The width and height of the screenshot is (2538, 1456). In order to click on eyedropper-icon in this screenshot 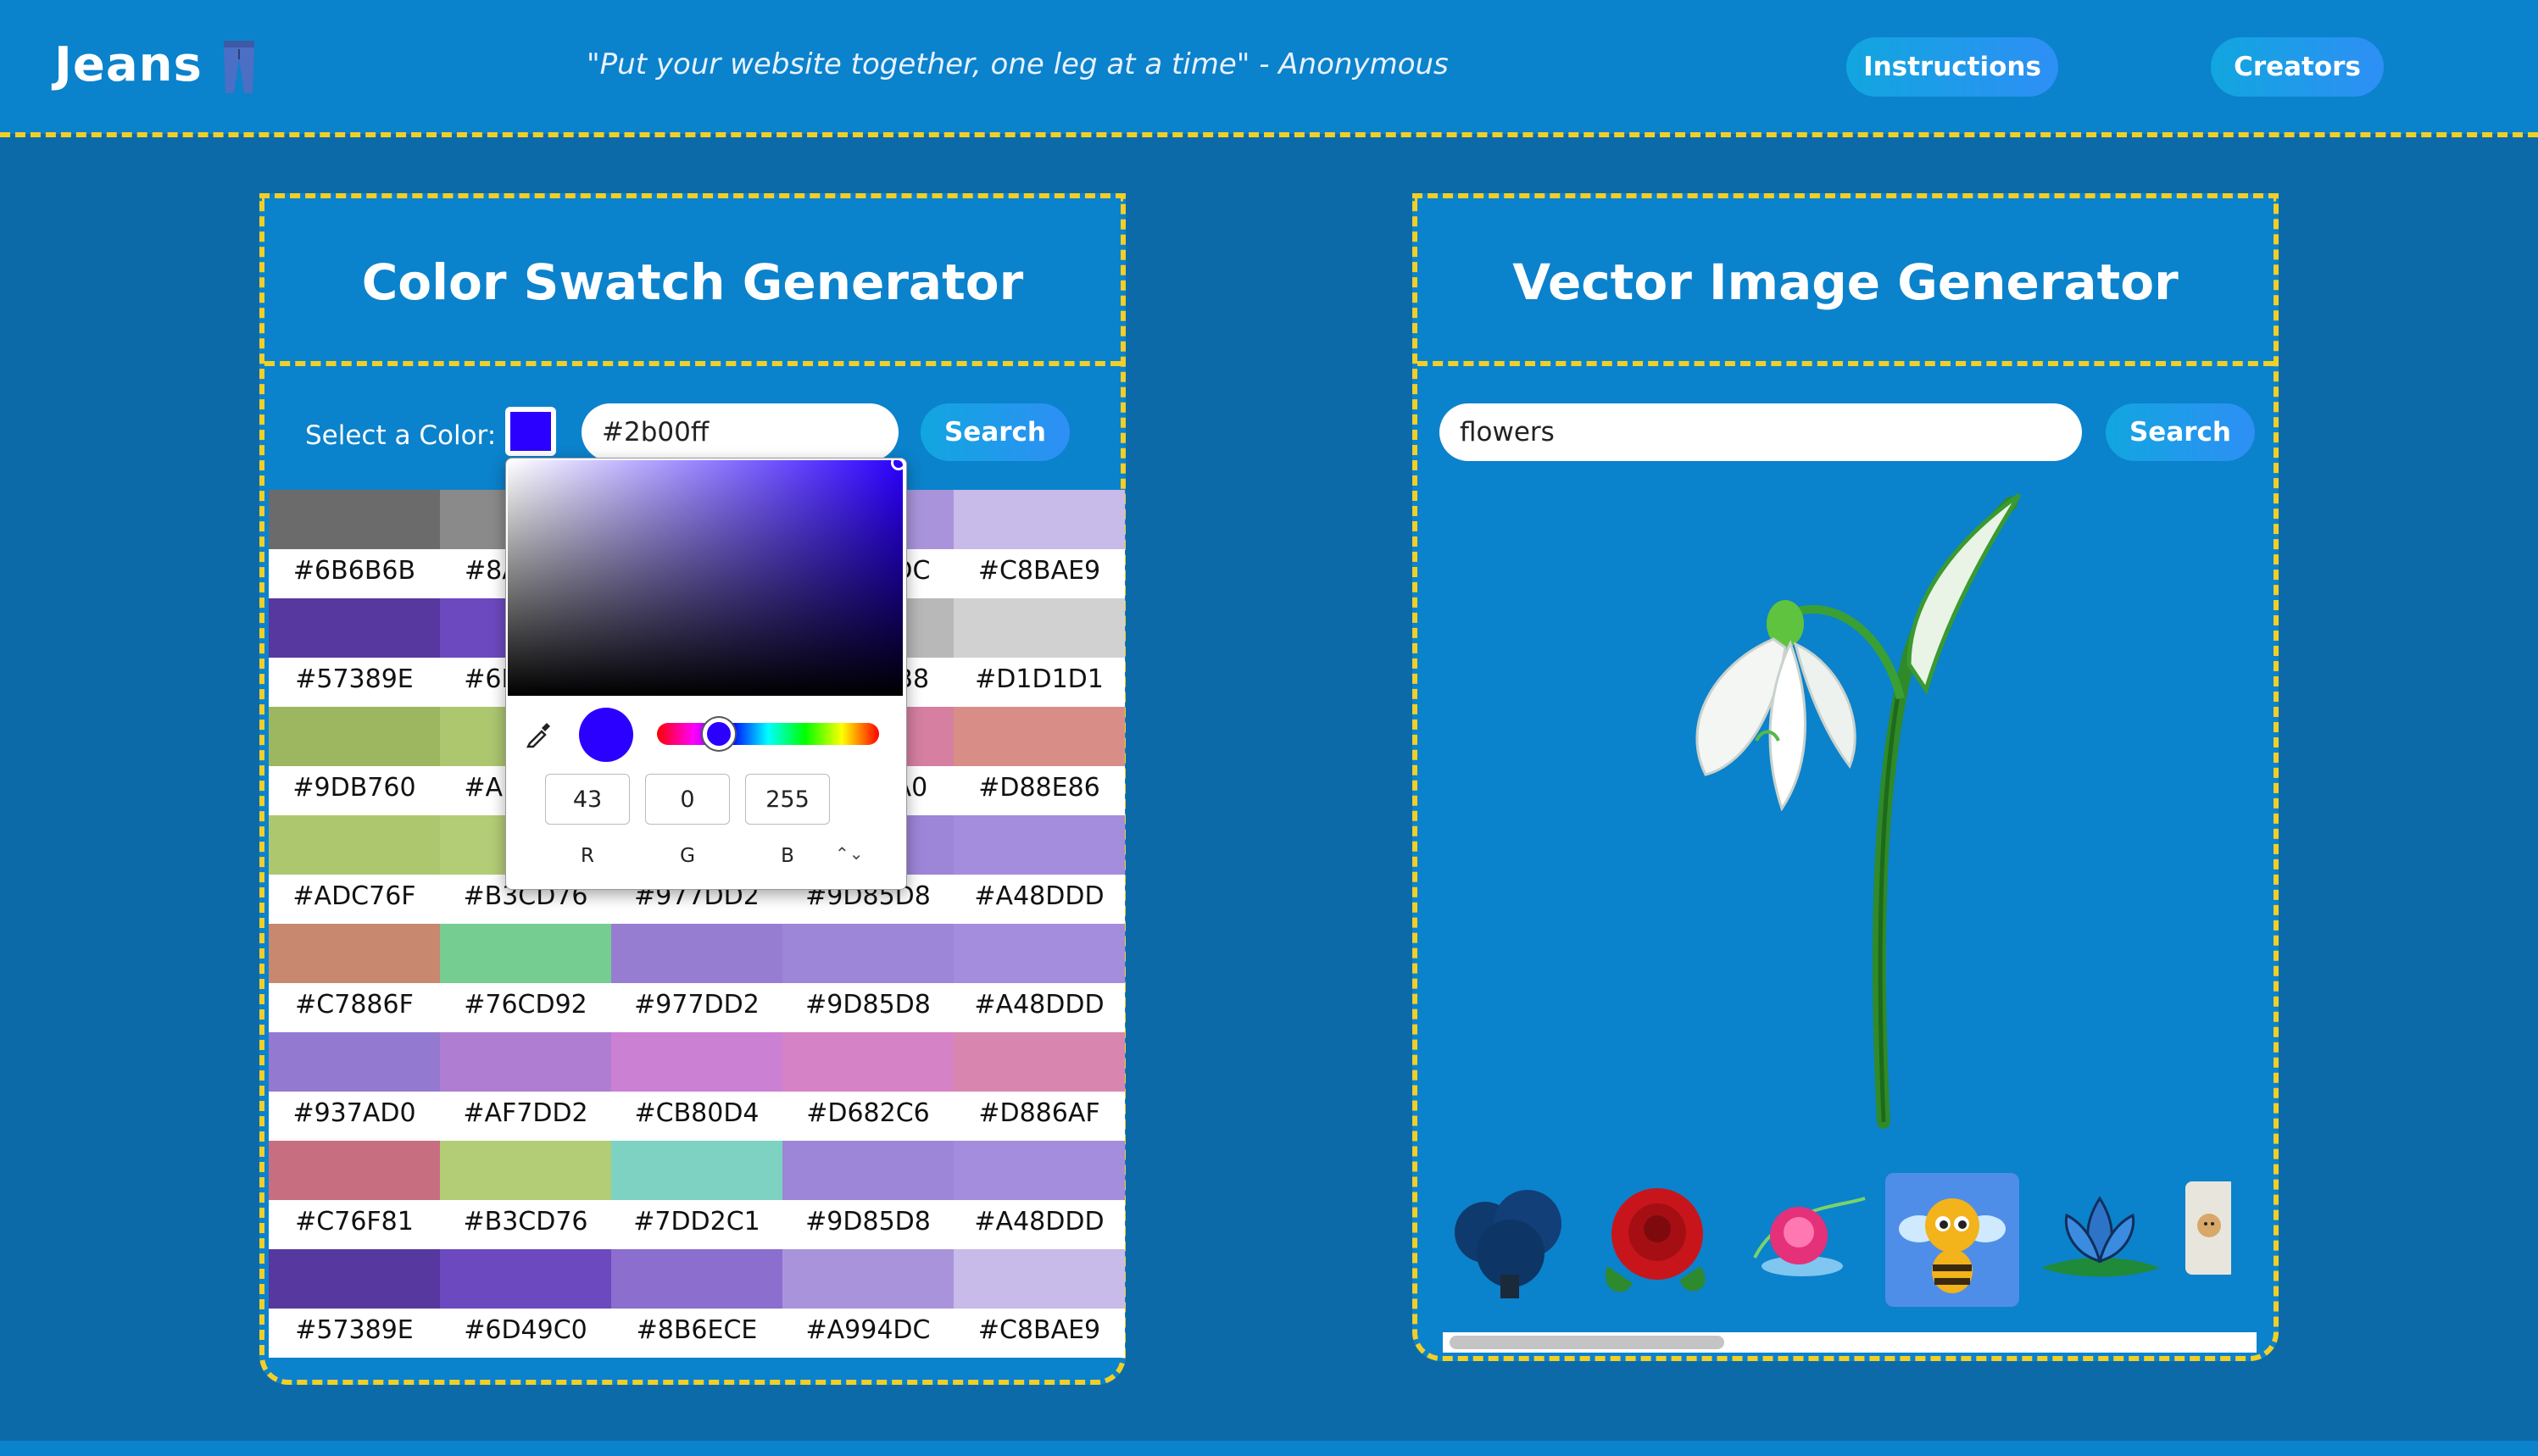, I will do `click(539, 734)`.